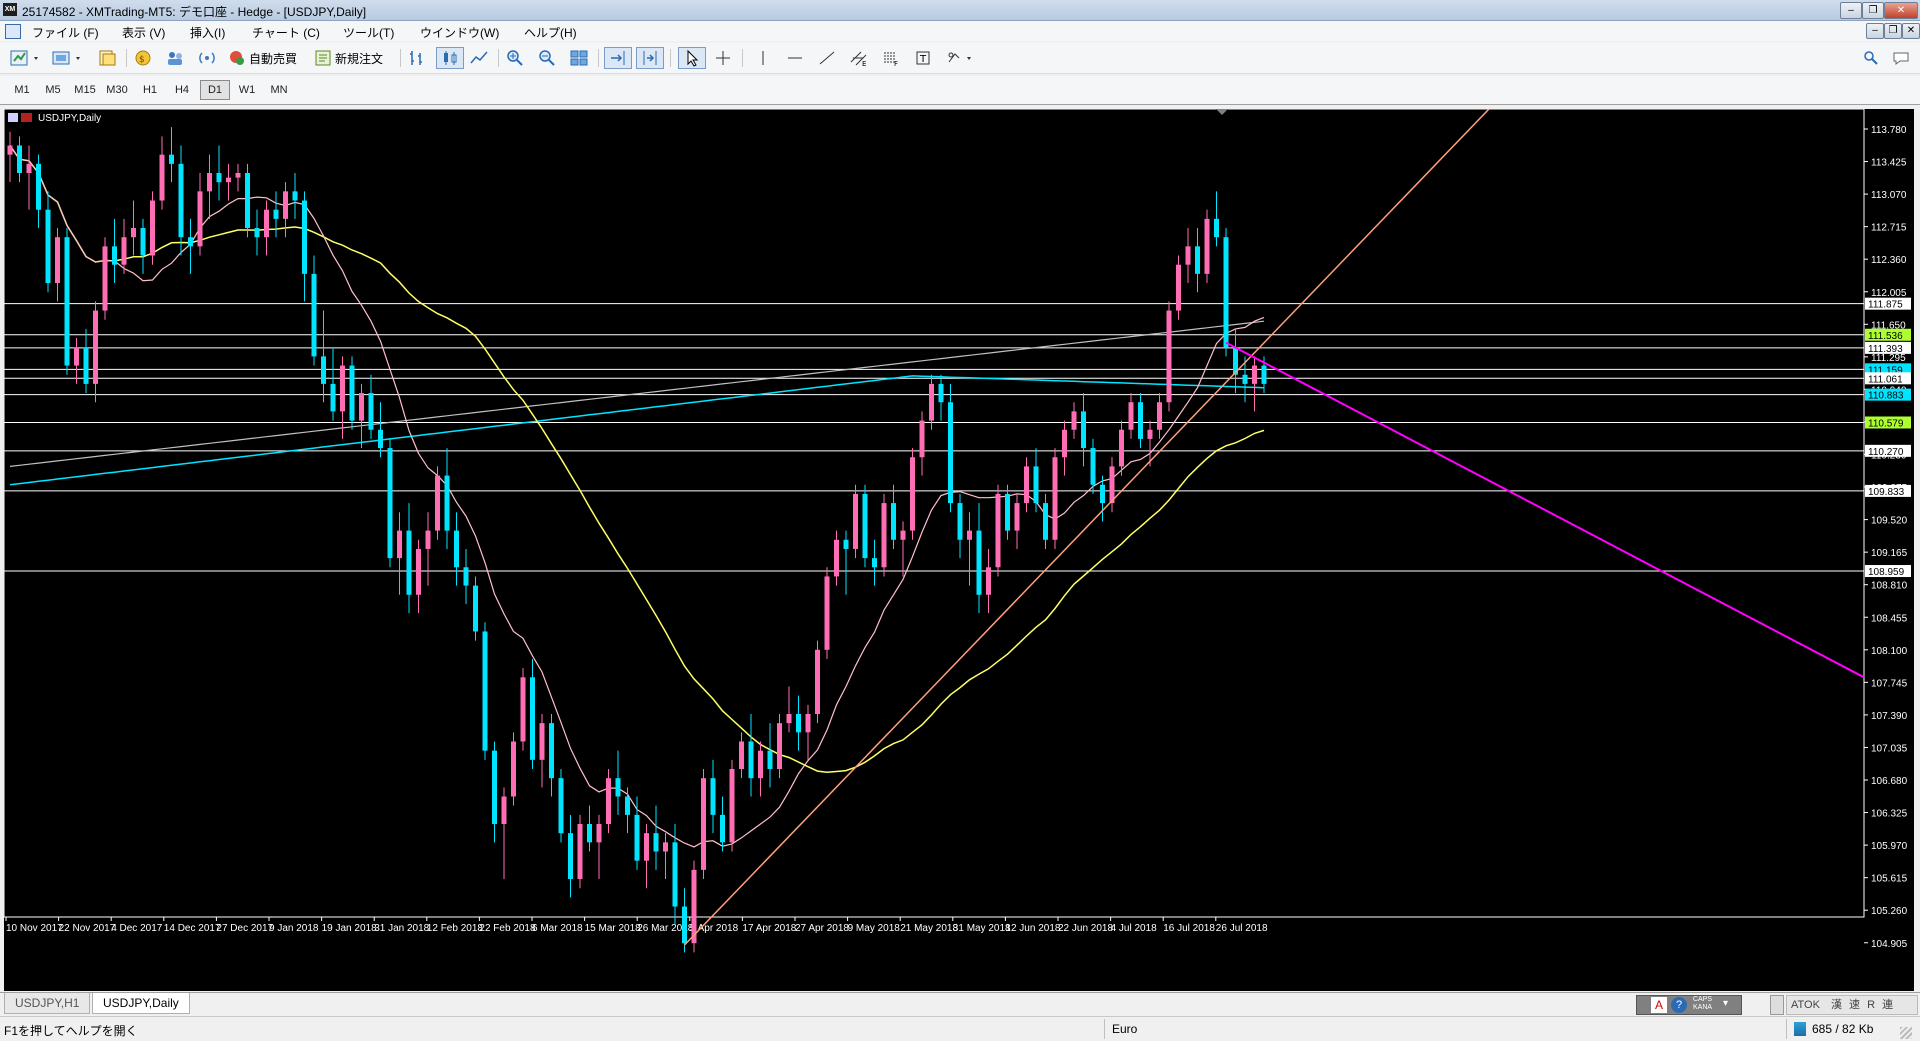  I want to click on crosshair-tool-icon, so click(723, 58).